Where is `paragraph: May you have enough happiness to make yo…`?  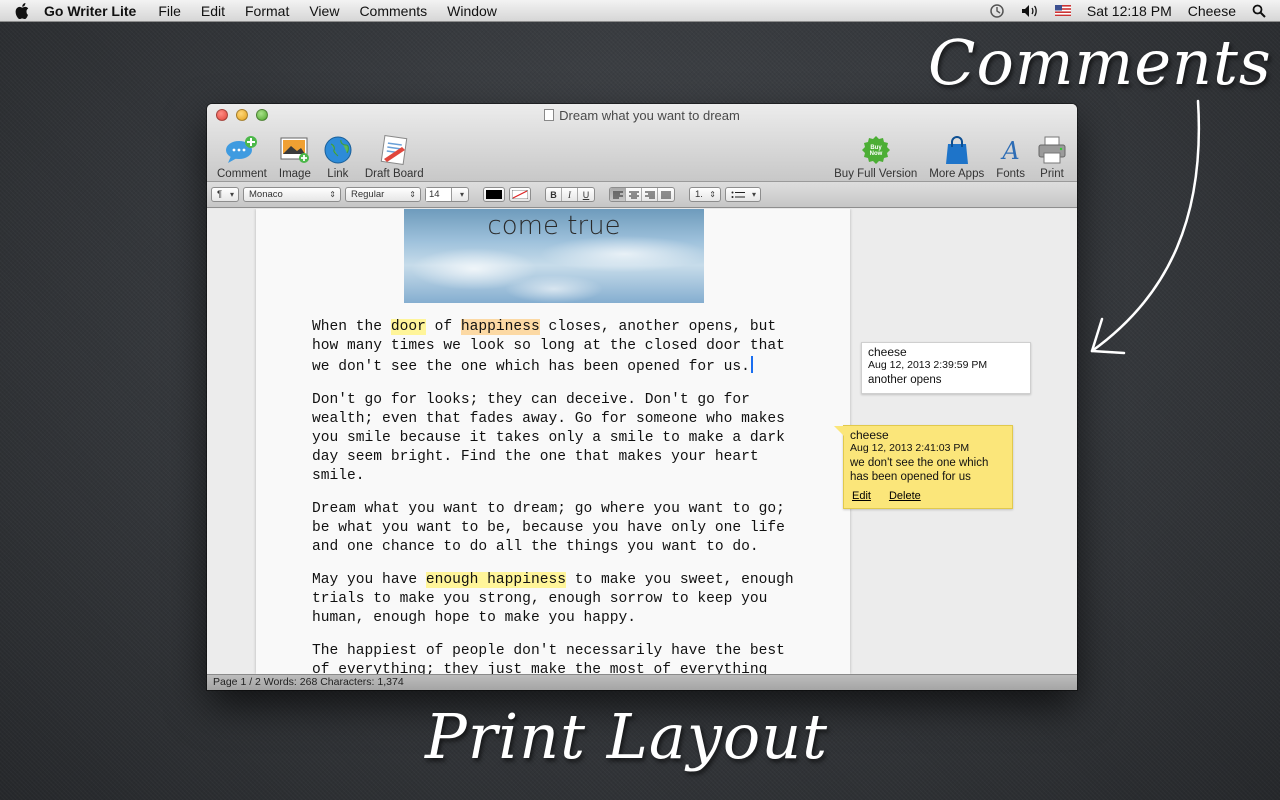 paragraph: May you have enough happiness to make yo… is located at coordinates (557, 599).